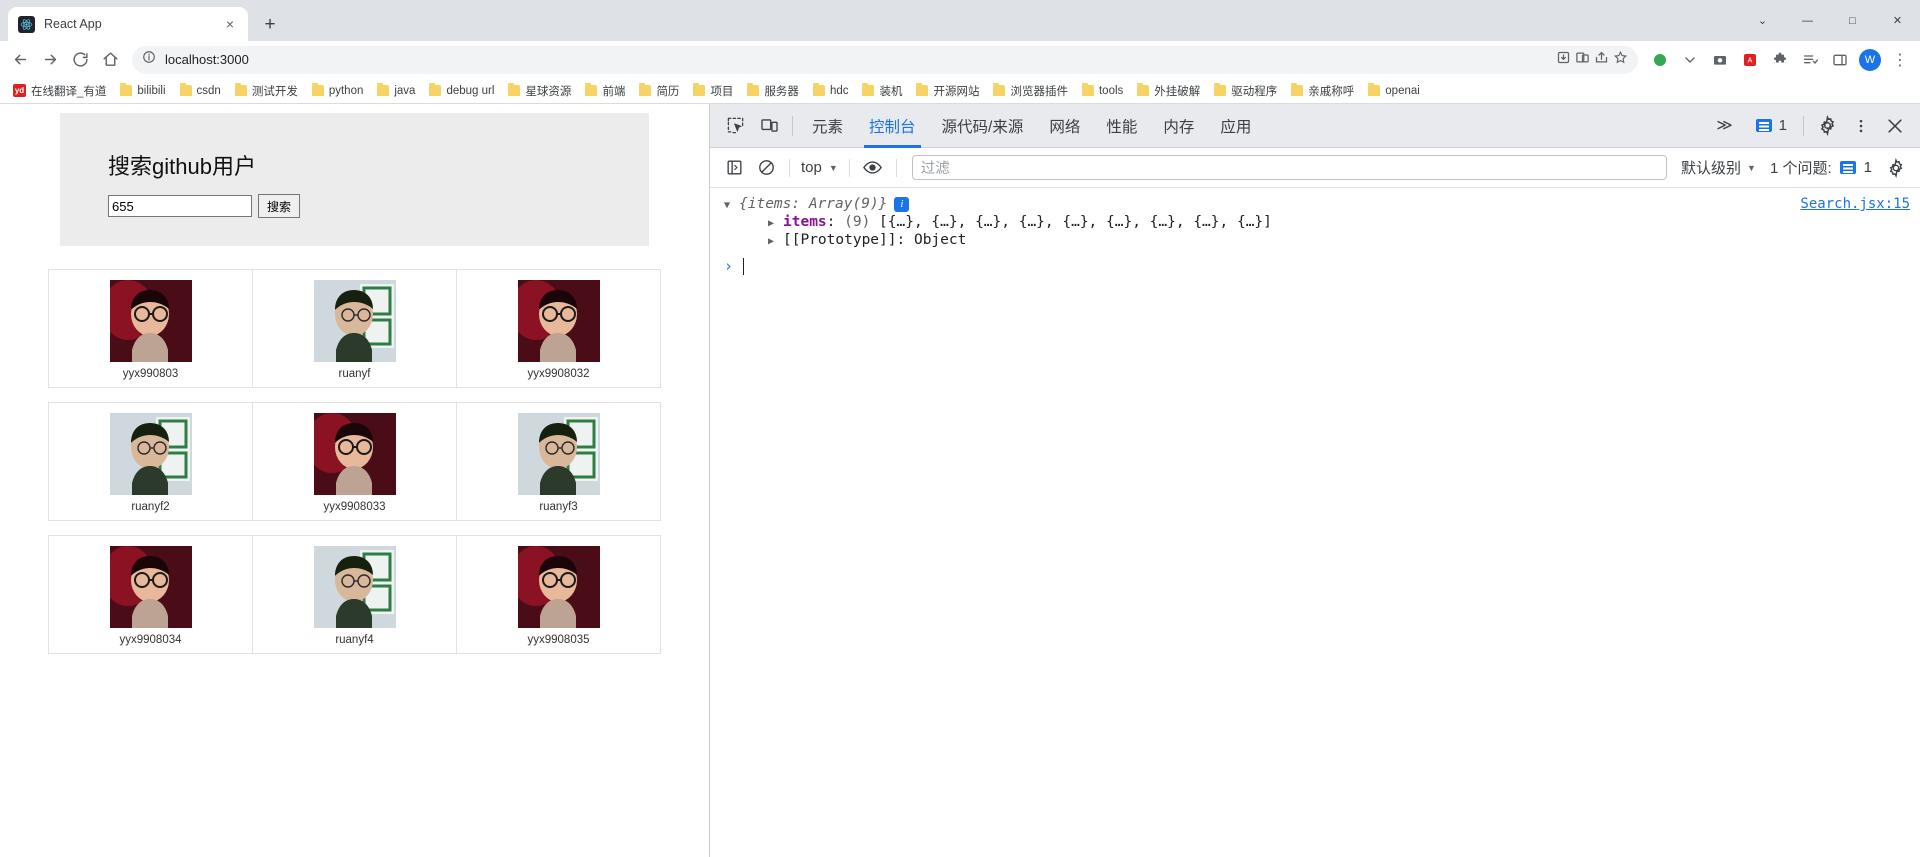 This screenshot has height=857, width=1920. What do you see at coordinates (1315, 126) in the screenshot?
I see `devtools-tab-bar: 元素 控制台 源代码/来源 网络 性能 内存 应用 ≫ 1` at bounding box center [1315, 126].